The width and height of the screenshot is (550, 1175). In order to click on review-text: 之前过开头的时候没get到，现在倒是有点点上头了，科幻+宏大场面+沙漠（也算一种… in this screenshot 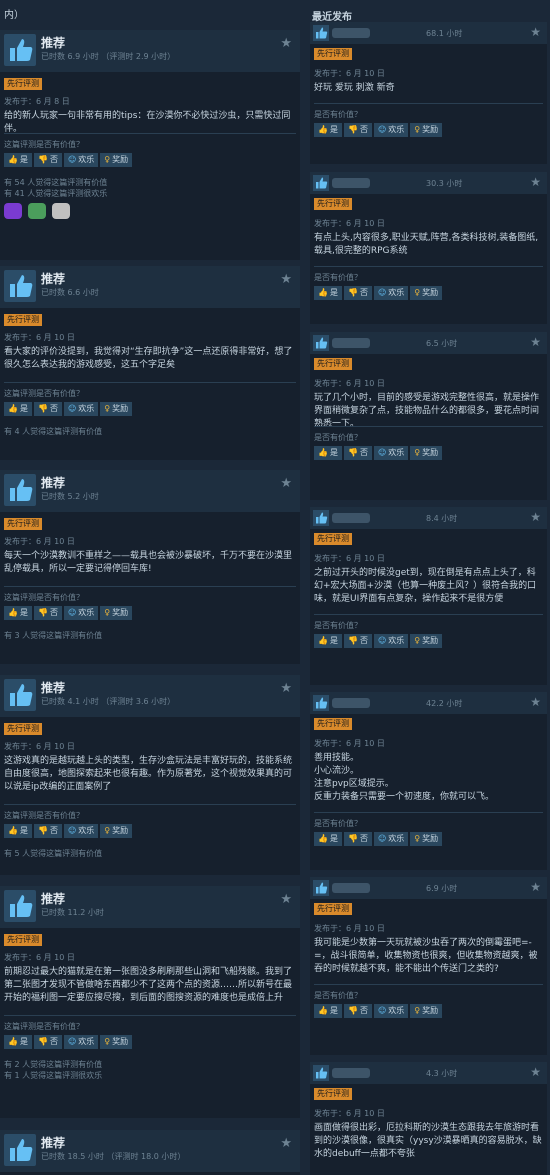, I will do `click(425, 586)`.